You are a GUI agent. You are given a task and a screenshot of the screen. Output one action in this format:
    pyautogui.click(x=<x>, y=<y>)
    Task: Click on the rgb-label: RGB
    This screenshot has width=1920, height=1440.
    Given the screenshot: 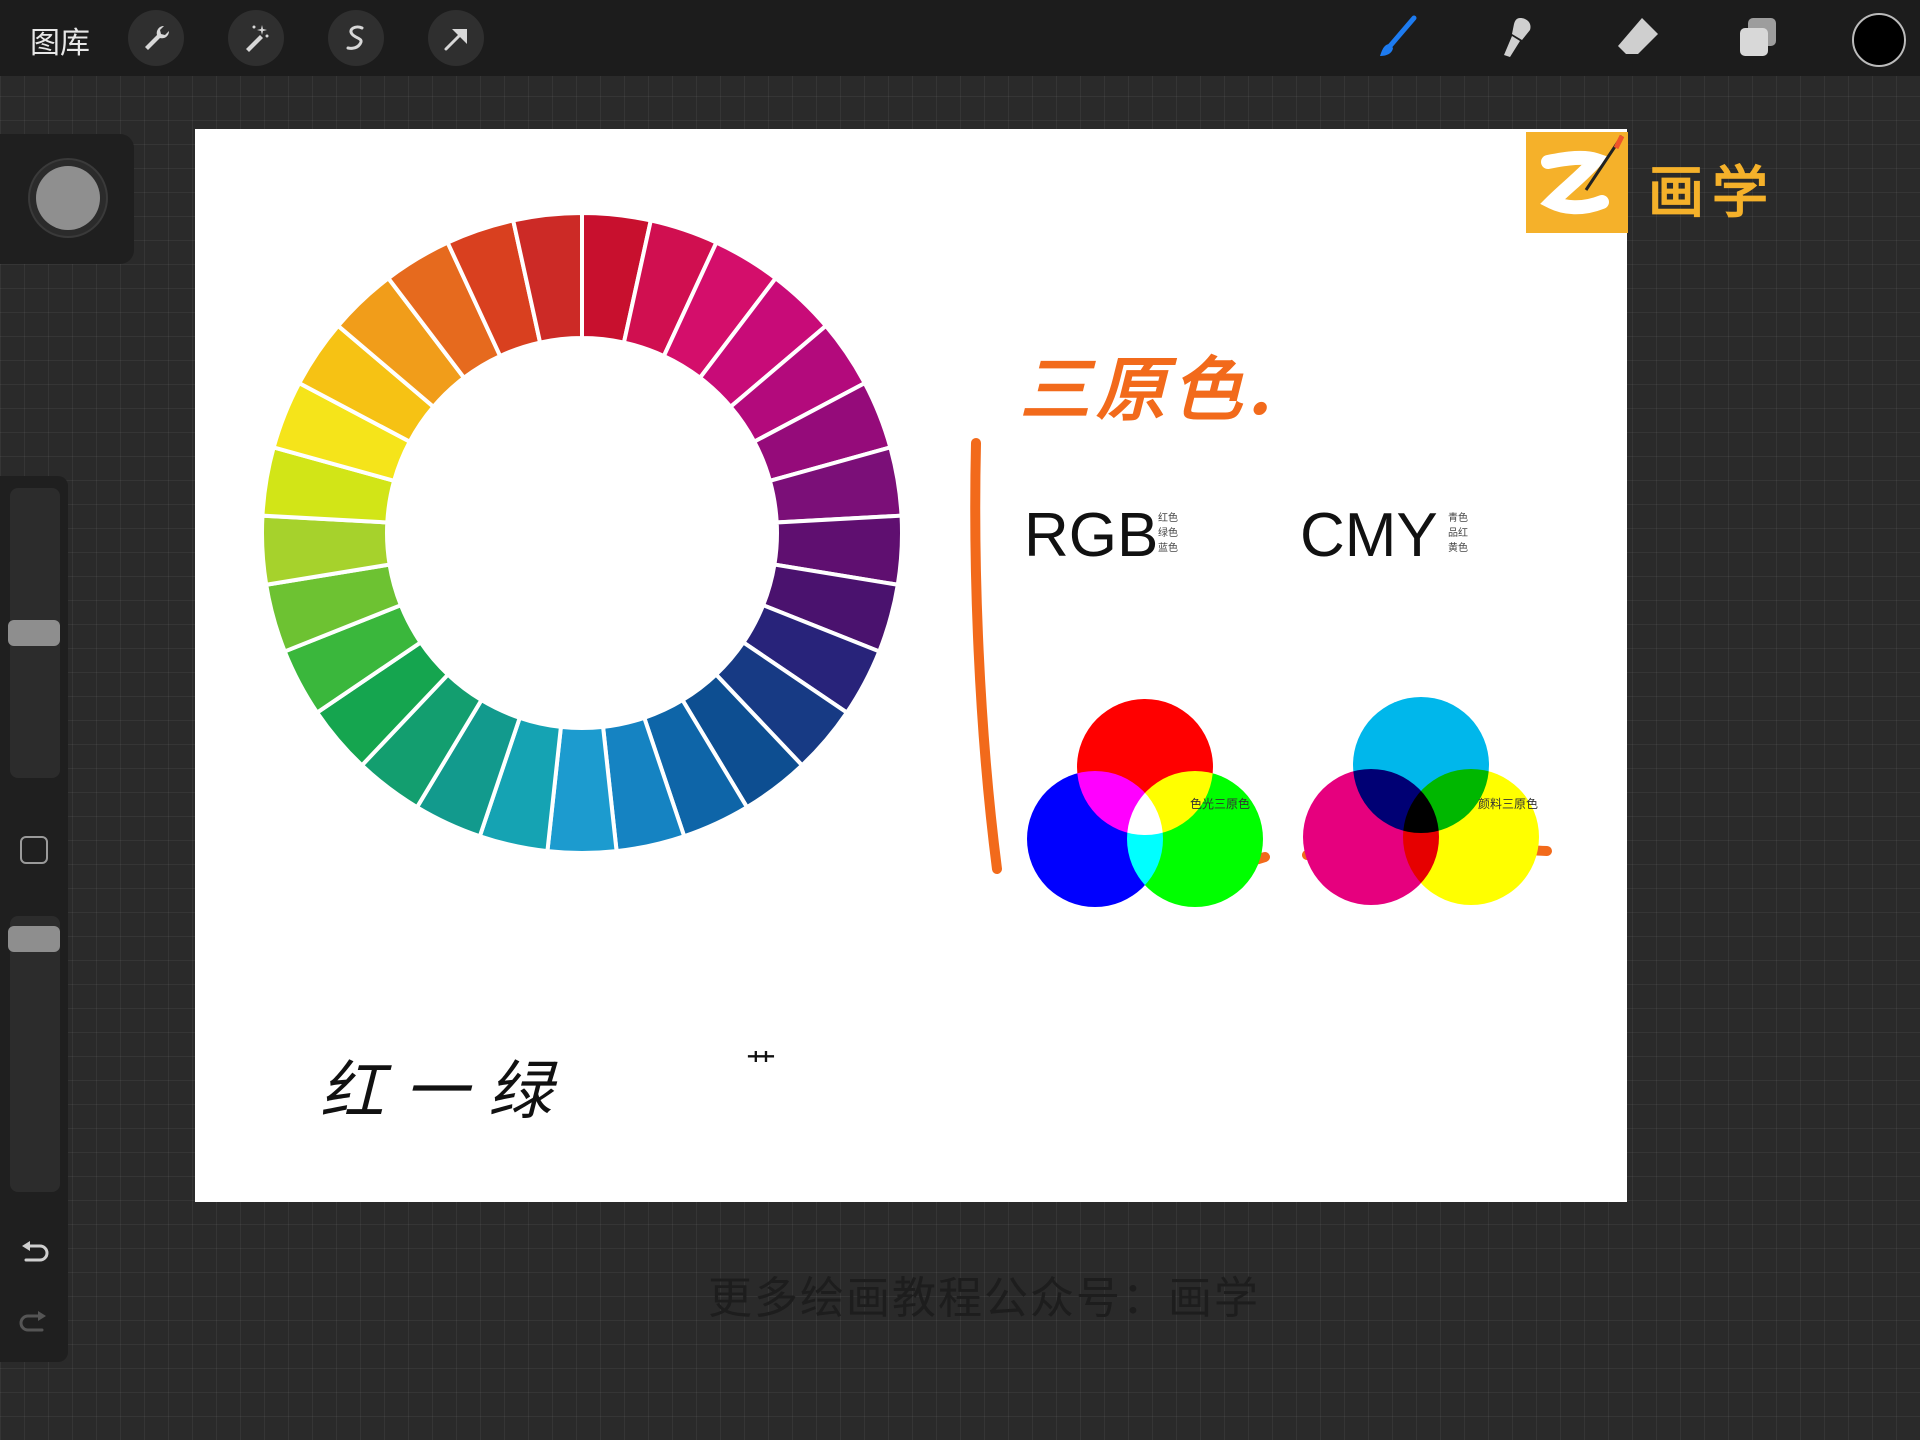 What is the action you would take?
    pyautogui.click(x=1091, y=535)
    